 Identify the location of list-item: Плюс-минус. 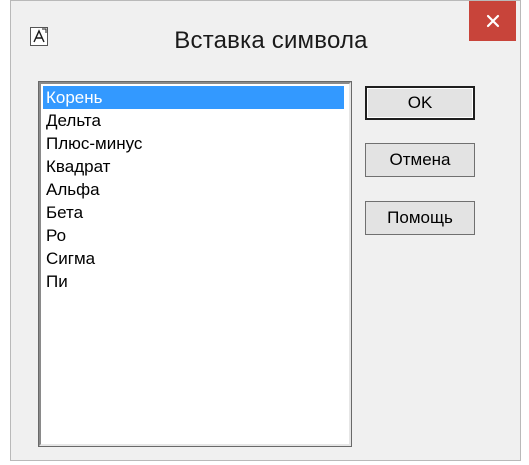
(196, 143).